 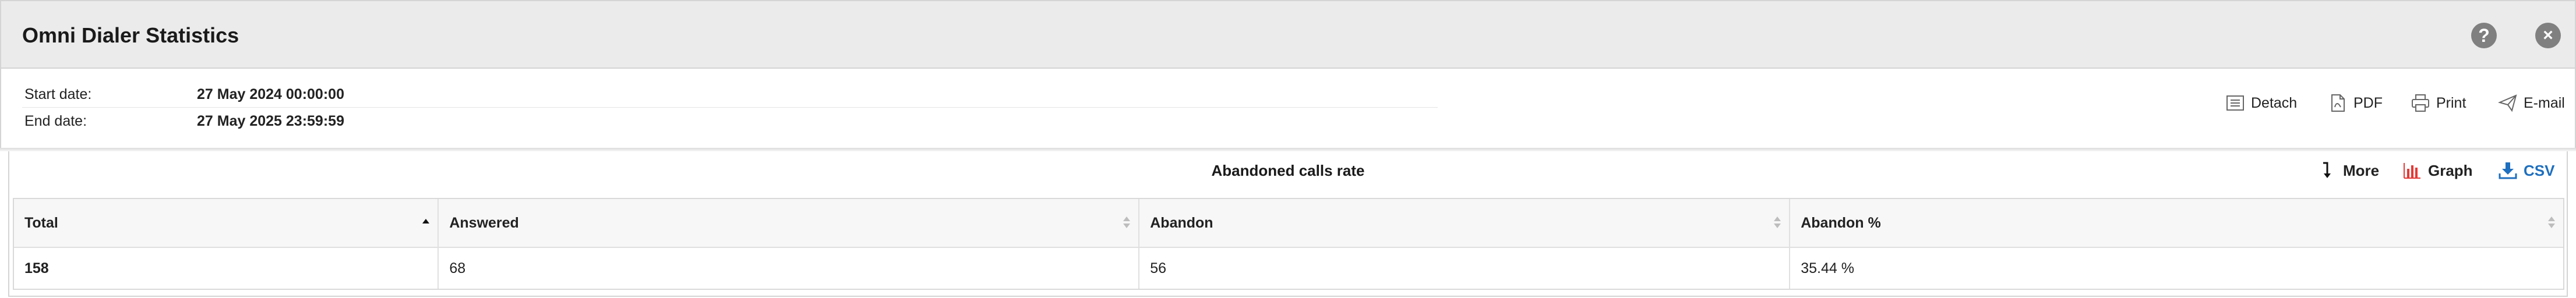 I want to click on column-header-total: Total, so click(x=227, y=223).